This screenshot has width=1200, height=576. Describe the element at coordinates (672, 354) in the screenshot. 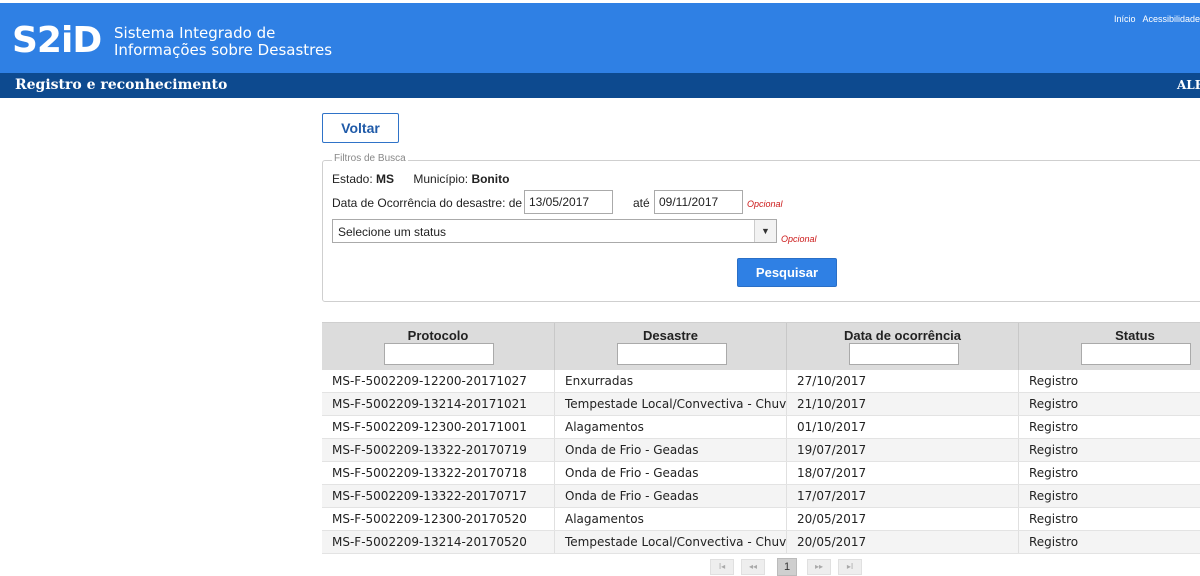

I see `desastre-filter-input` at that location.